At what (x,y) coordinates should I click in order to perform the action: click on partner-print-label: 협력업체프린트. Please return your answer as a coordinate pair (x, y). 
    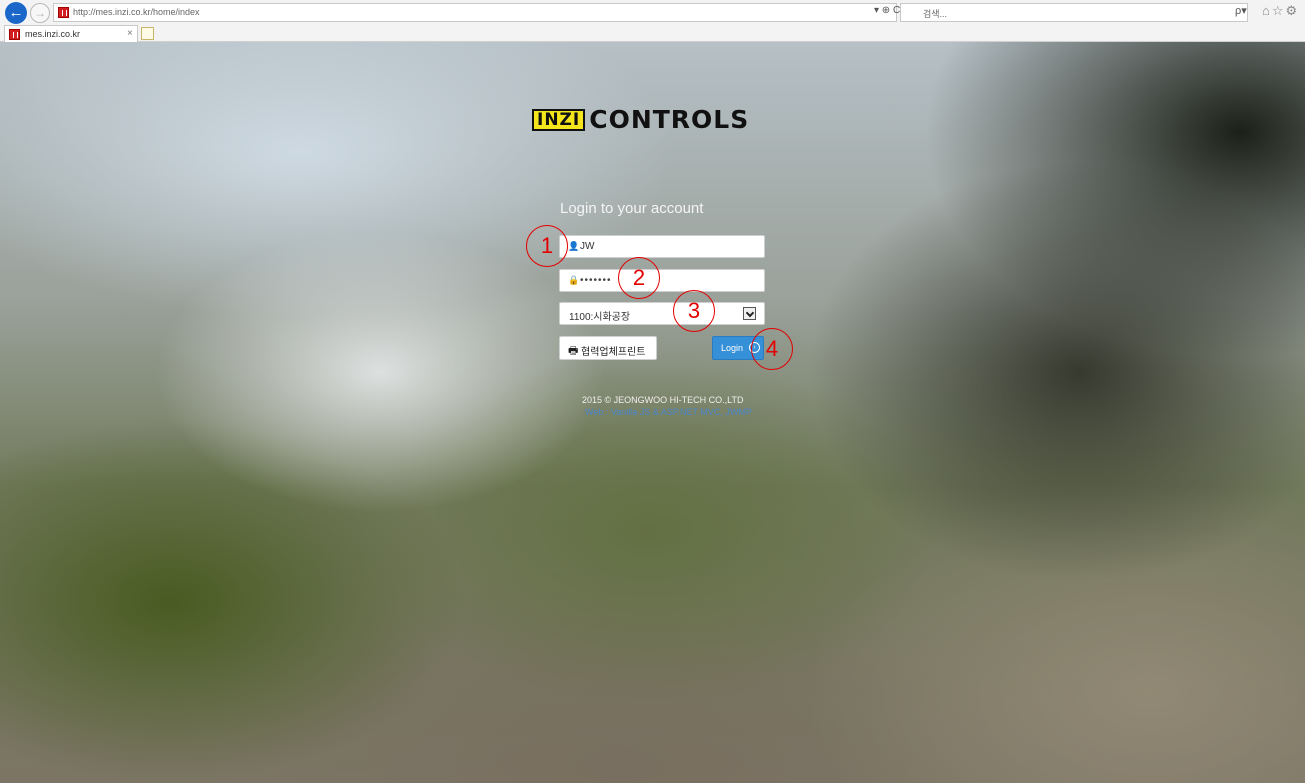
    Looking at the image, I should click on (613, 352).